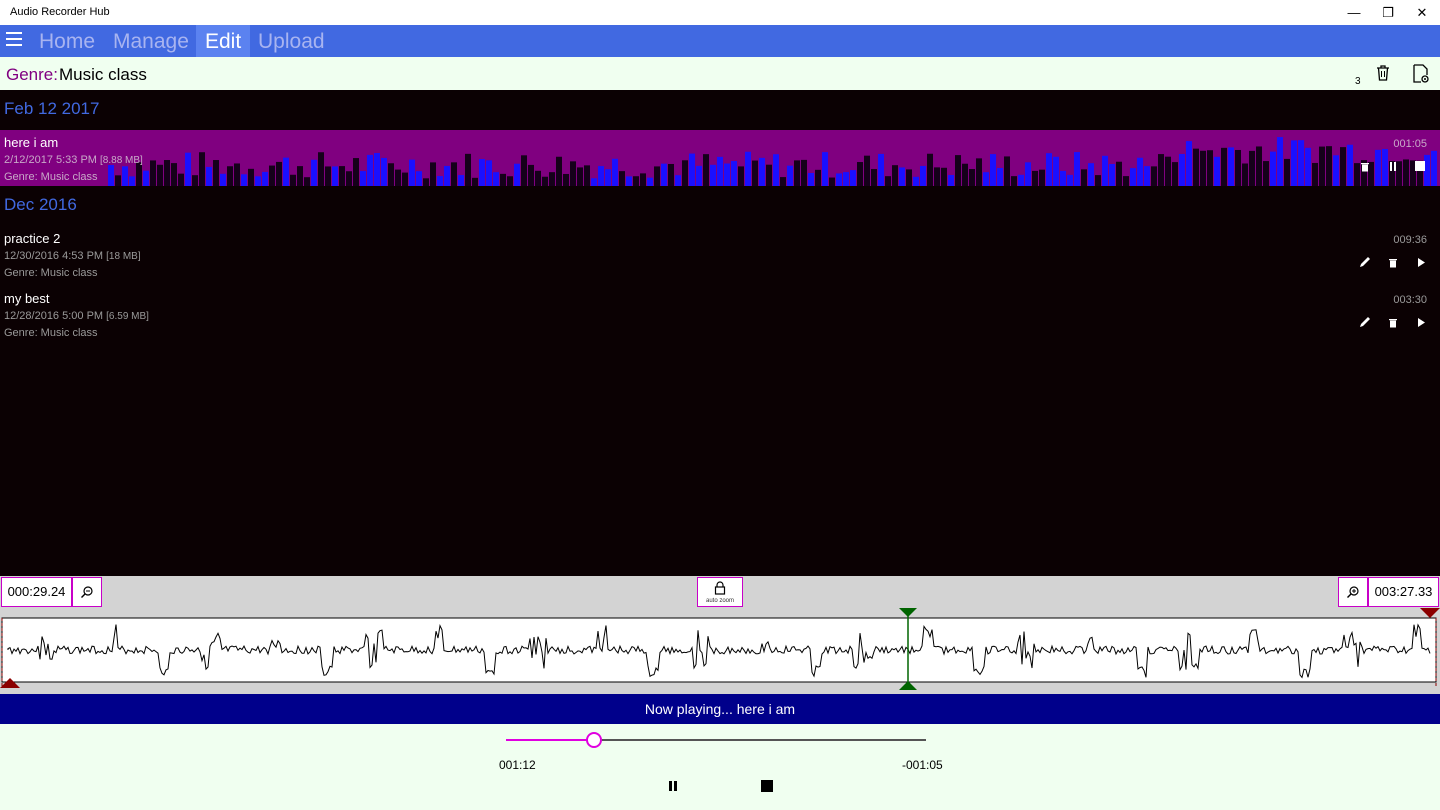  I want to click on recording-duration: 001:05, so click(1410, 144).